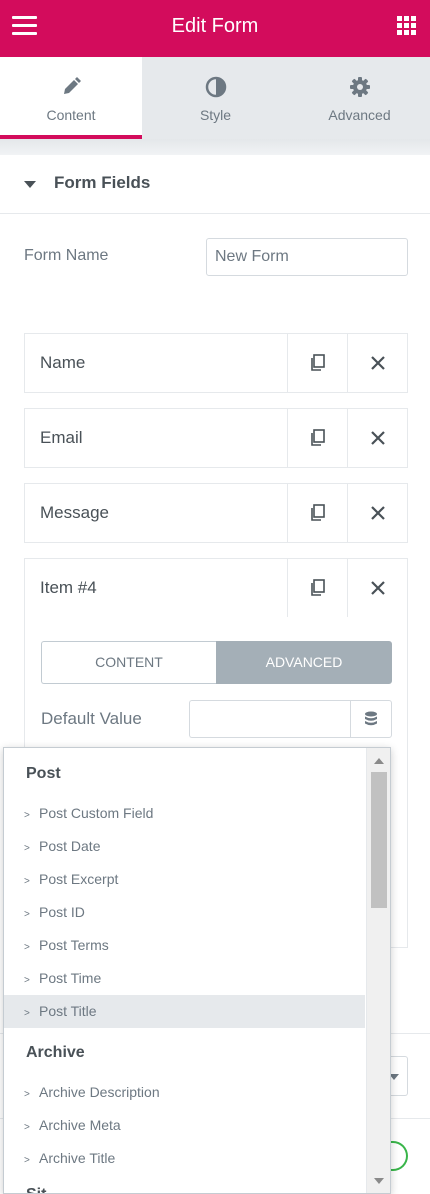 The height and width of the screenshot is (1194, 430). I want to click on field-row-title: Message, so click(156, 513).